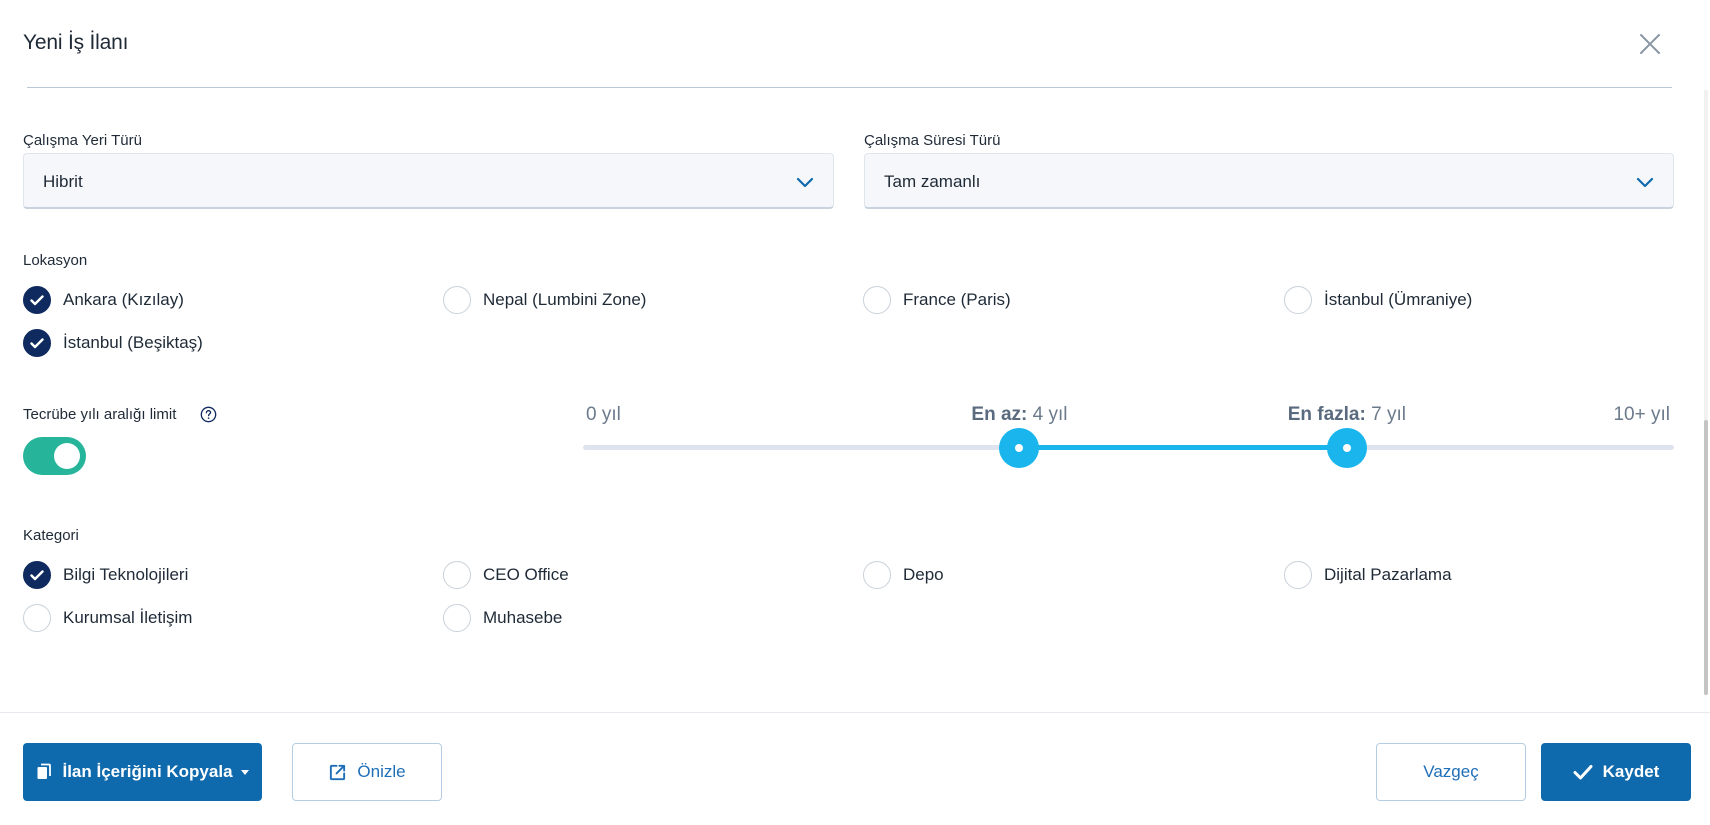  Describe the element at coordinates (1706, 392) in the screenshot. I see `scrollbar` at that location.